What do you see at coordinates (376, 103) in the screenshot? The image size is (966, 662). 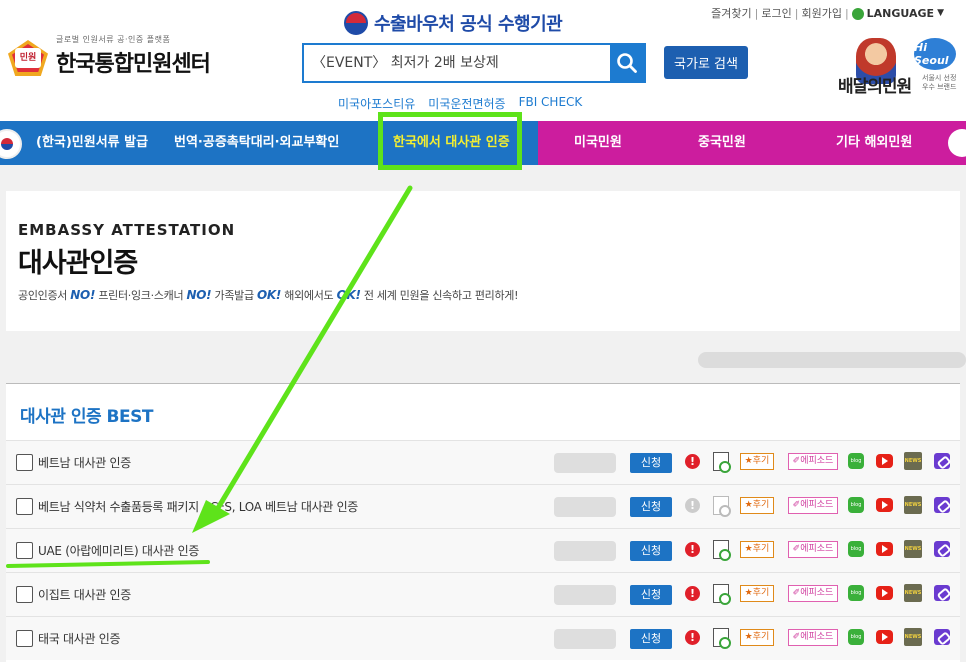 I see `quicklink-us-apostille: 미국아포스티유` at bounding box center [376, 103].